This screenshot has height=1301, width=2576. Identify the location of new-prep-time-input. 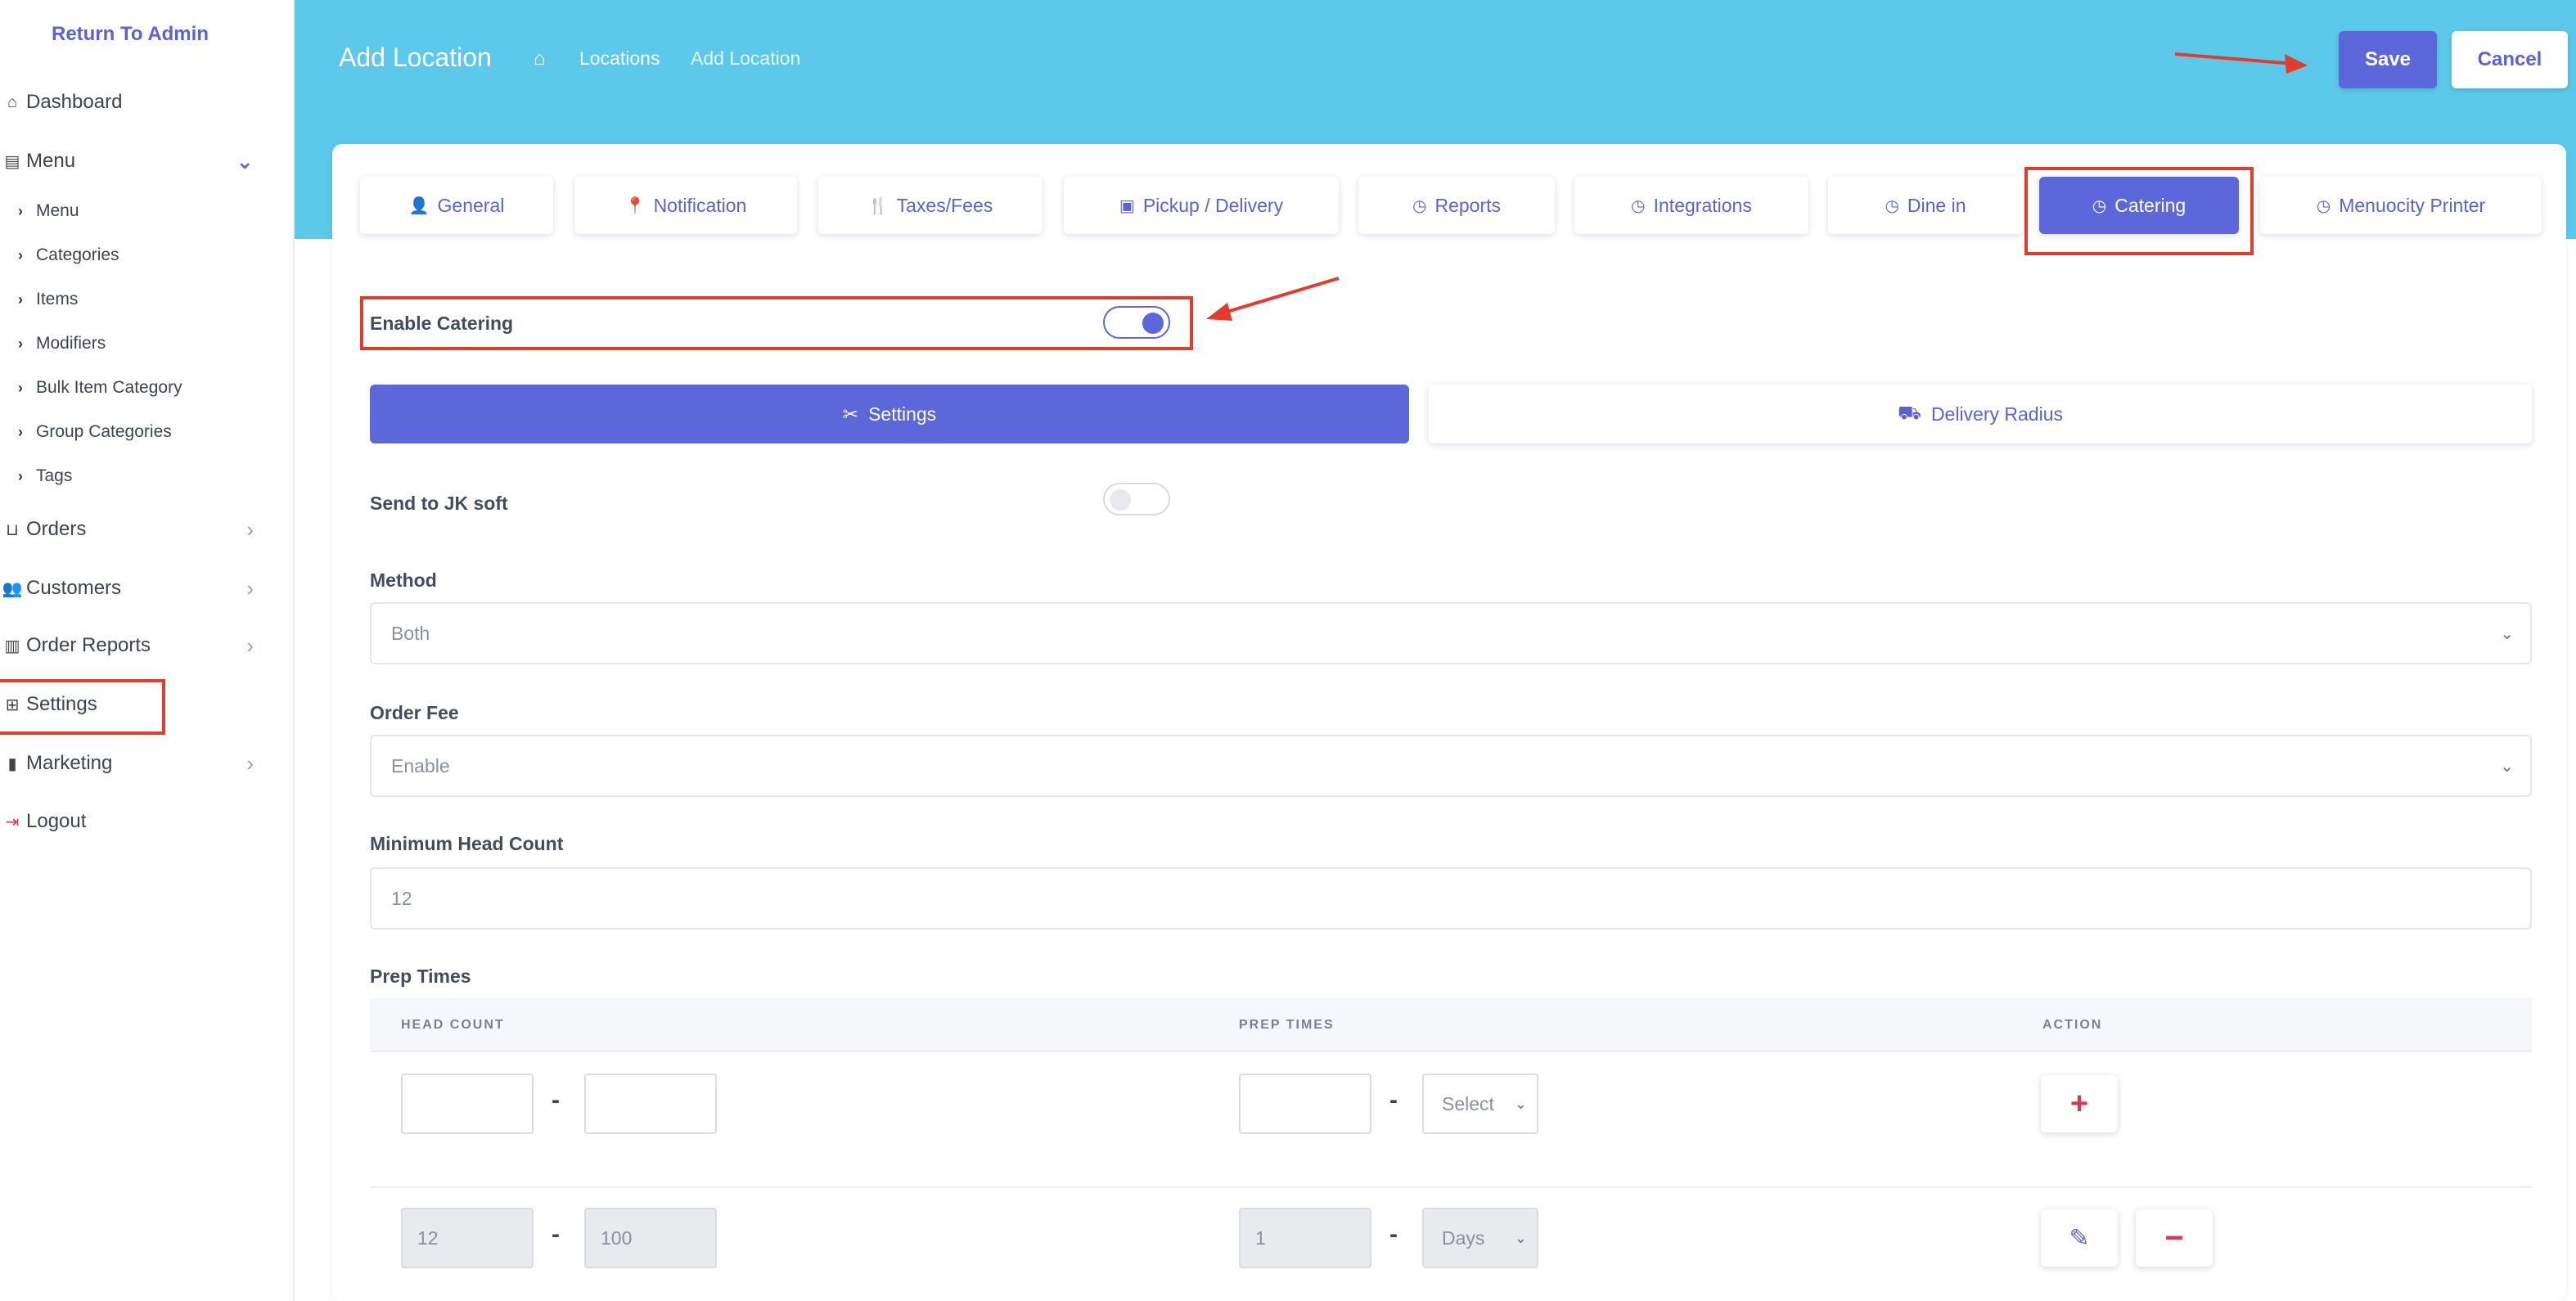
(1305, 1104).